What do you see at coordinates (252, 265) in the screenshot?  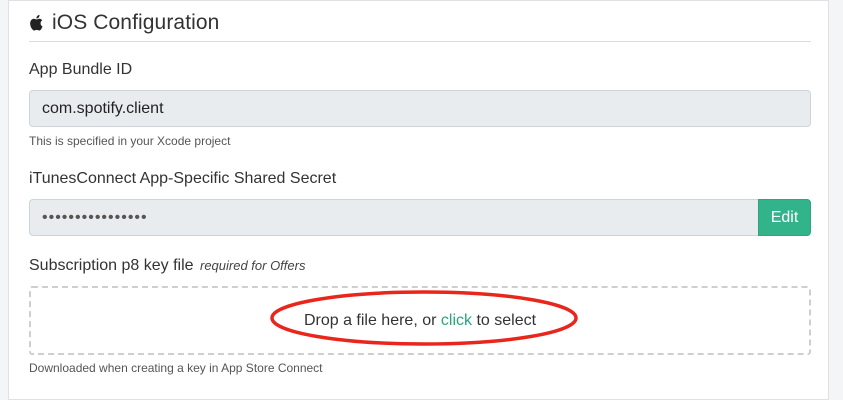 I see `p8-key-required-note: required for Offers` at bounding box center [252, 265].